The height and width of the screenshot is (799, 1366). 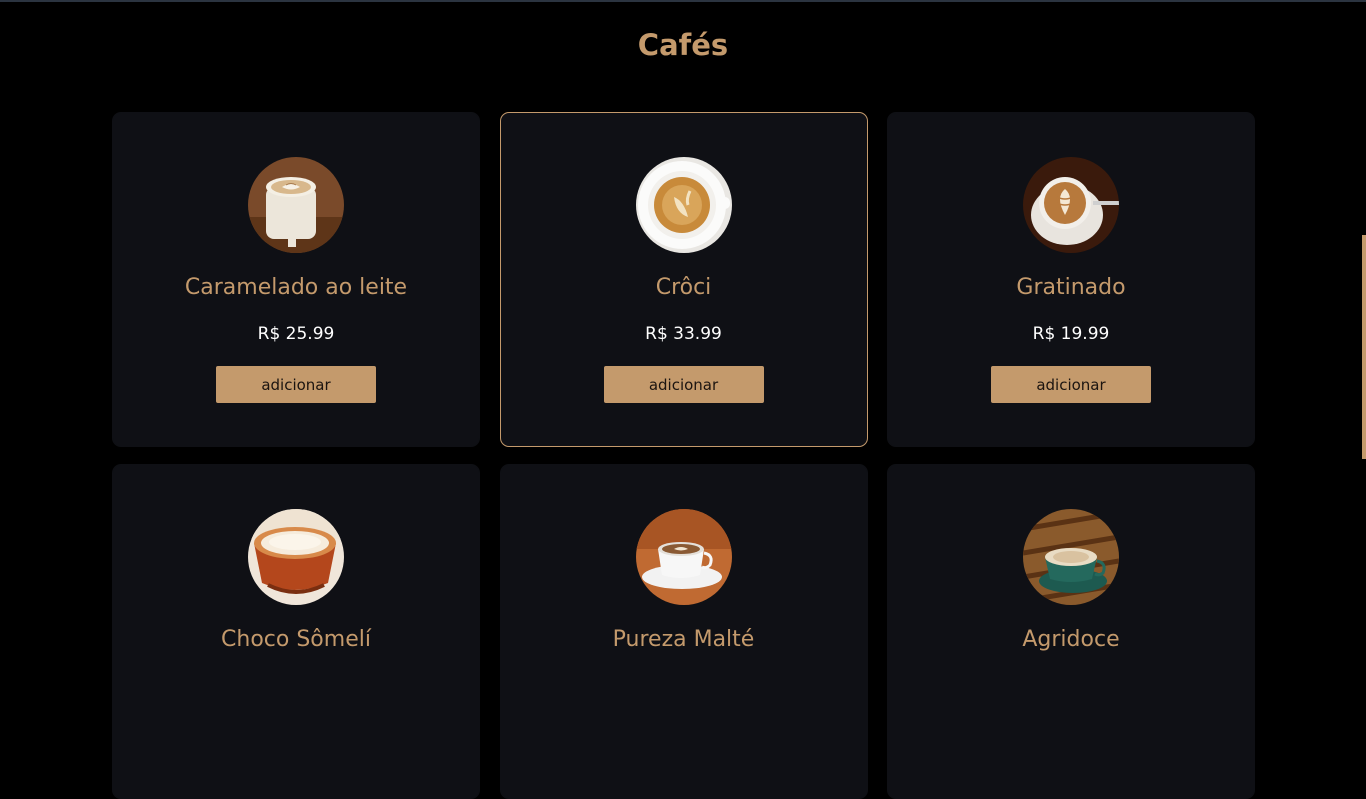 What do you see at coordinates (683, 639) in the screenshot?
I see `product-name: Pureza Malté` at bounding box center [683, 639].